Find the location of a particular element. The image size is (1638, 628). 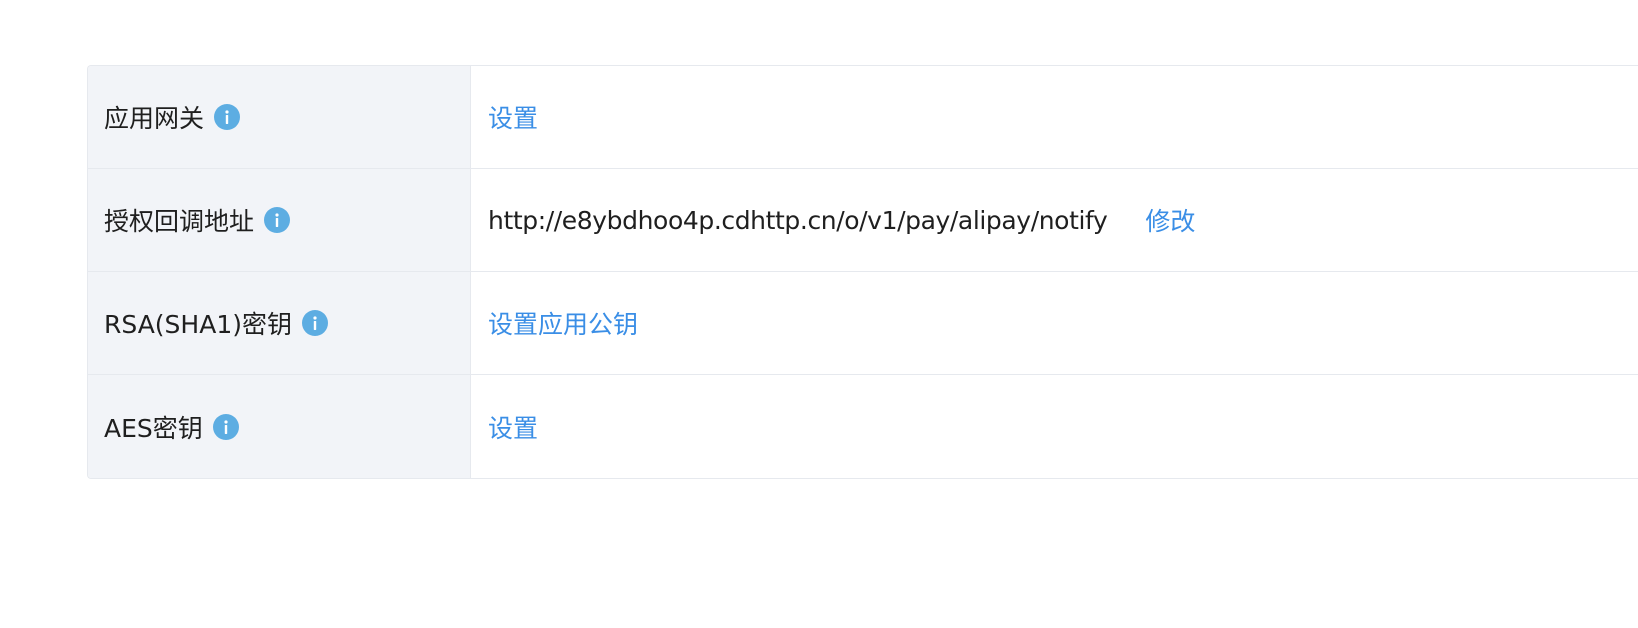

row-label: 授权回调地址 is located at coordinates (179, 221).